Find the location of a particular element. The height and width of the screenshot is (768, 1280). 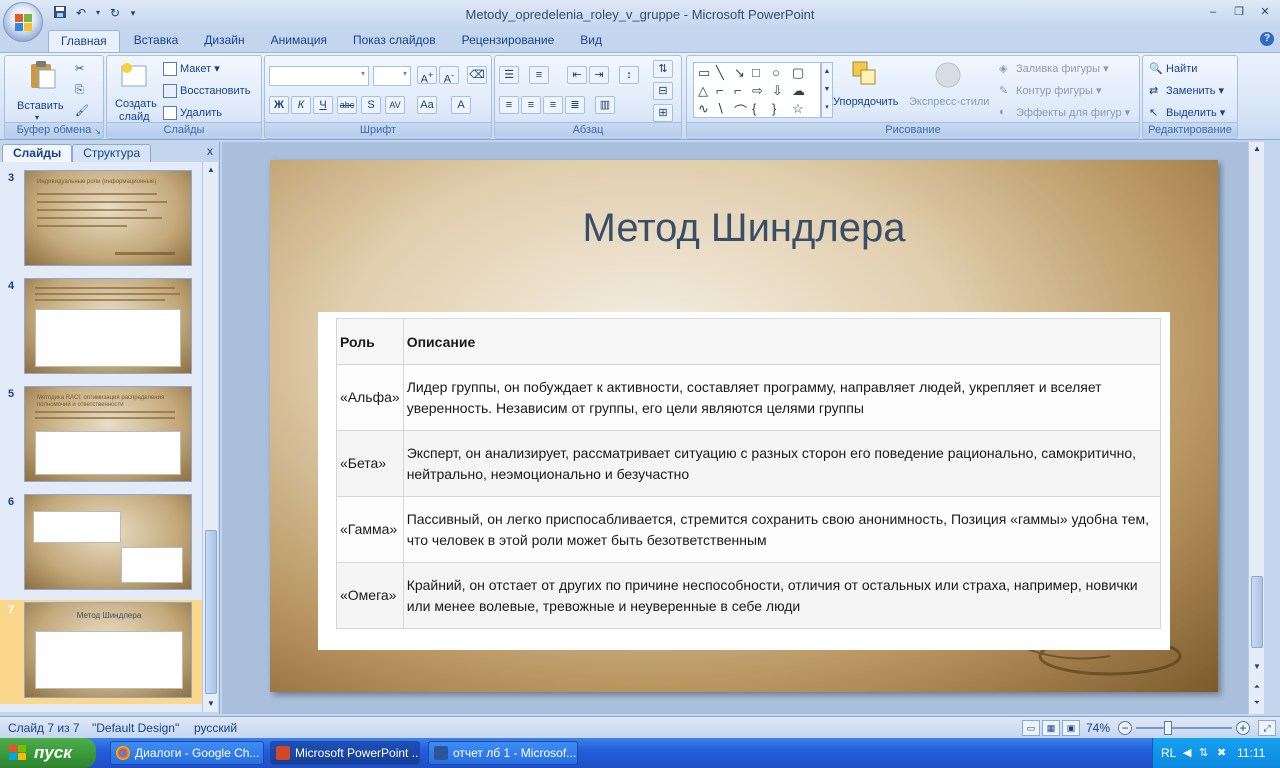

thumbnail-image is located at coordinates (108, 542).